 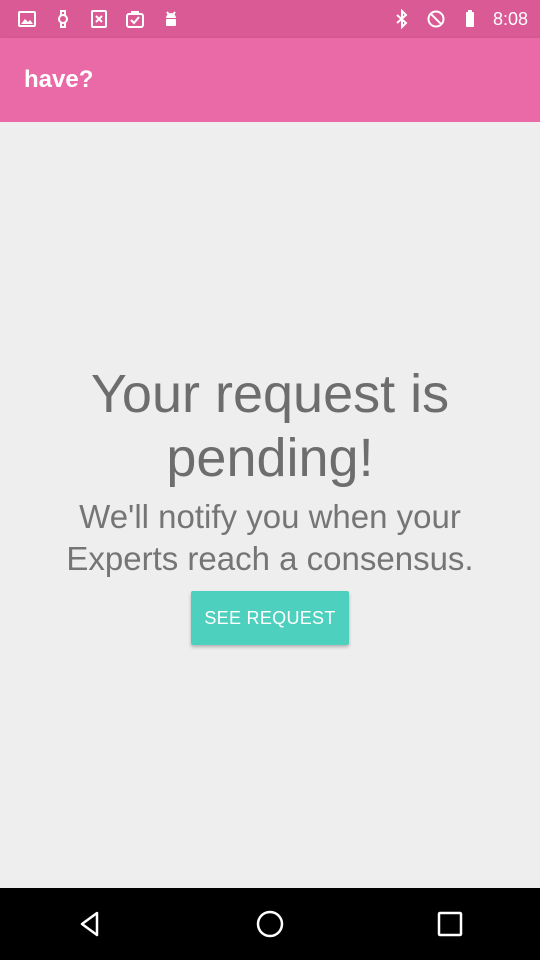 I want to click on check-bag-icon, so click(x=135, y=19).